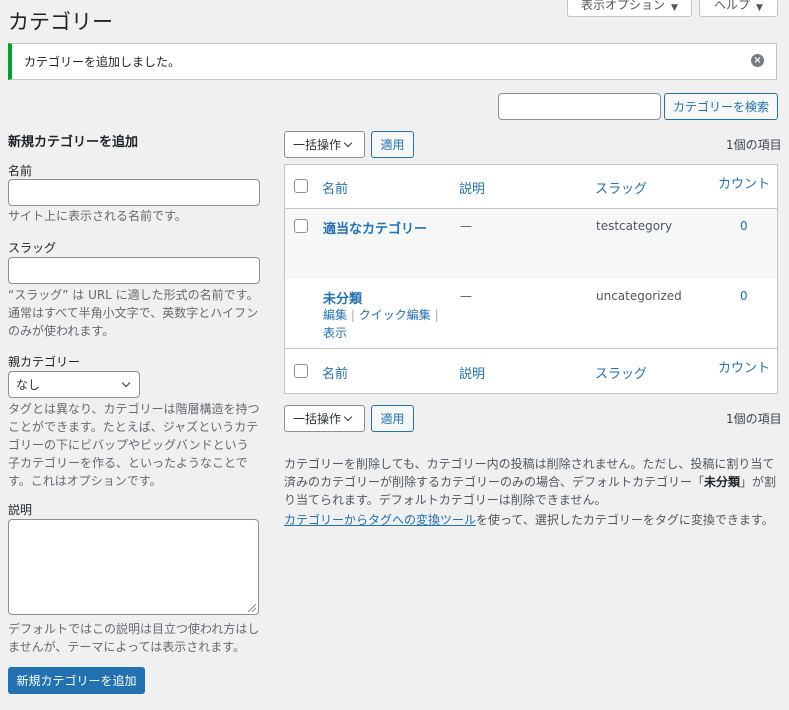 This screenshot has height=710, width=789. Describe the element at coordinates (342, 297) in the screenshot. I see `category-name-link: 未分類` at that location.